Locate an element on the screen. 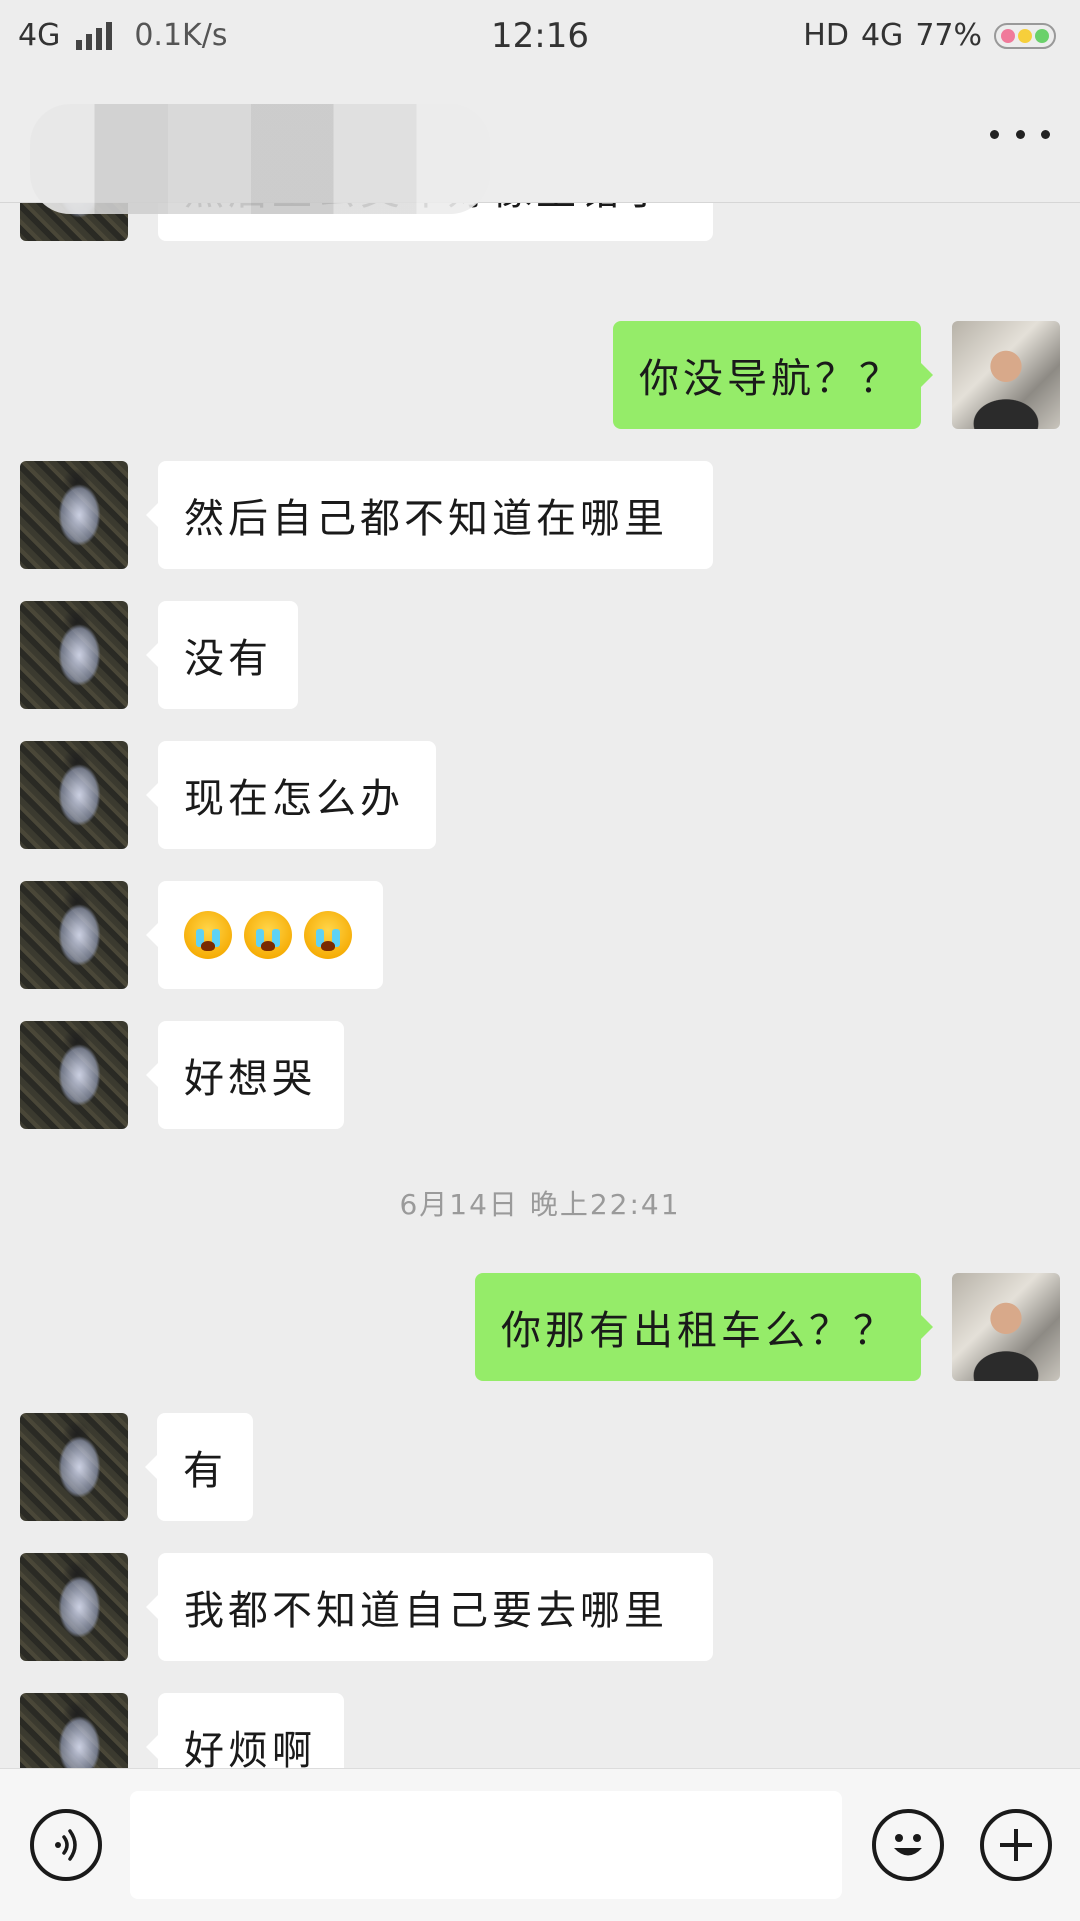 The height and width of the screenshot is (1921, 1080). message-bubble: 好想哭 is located at coordinates (245, 1075).